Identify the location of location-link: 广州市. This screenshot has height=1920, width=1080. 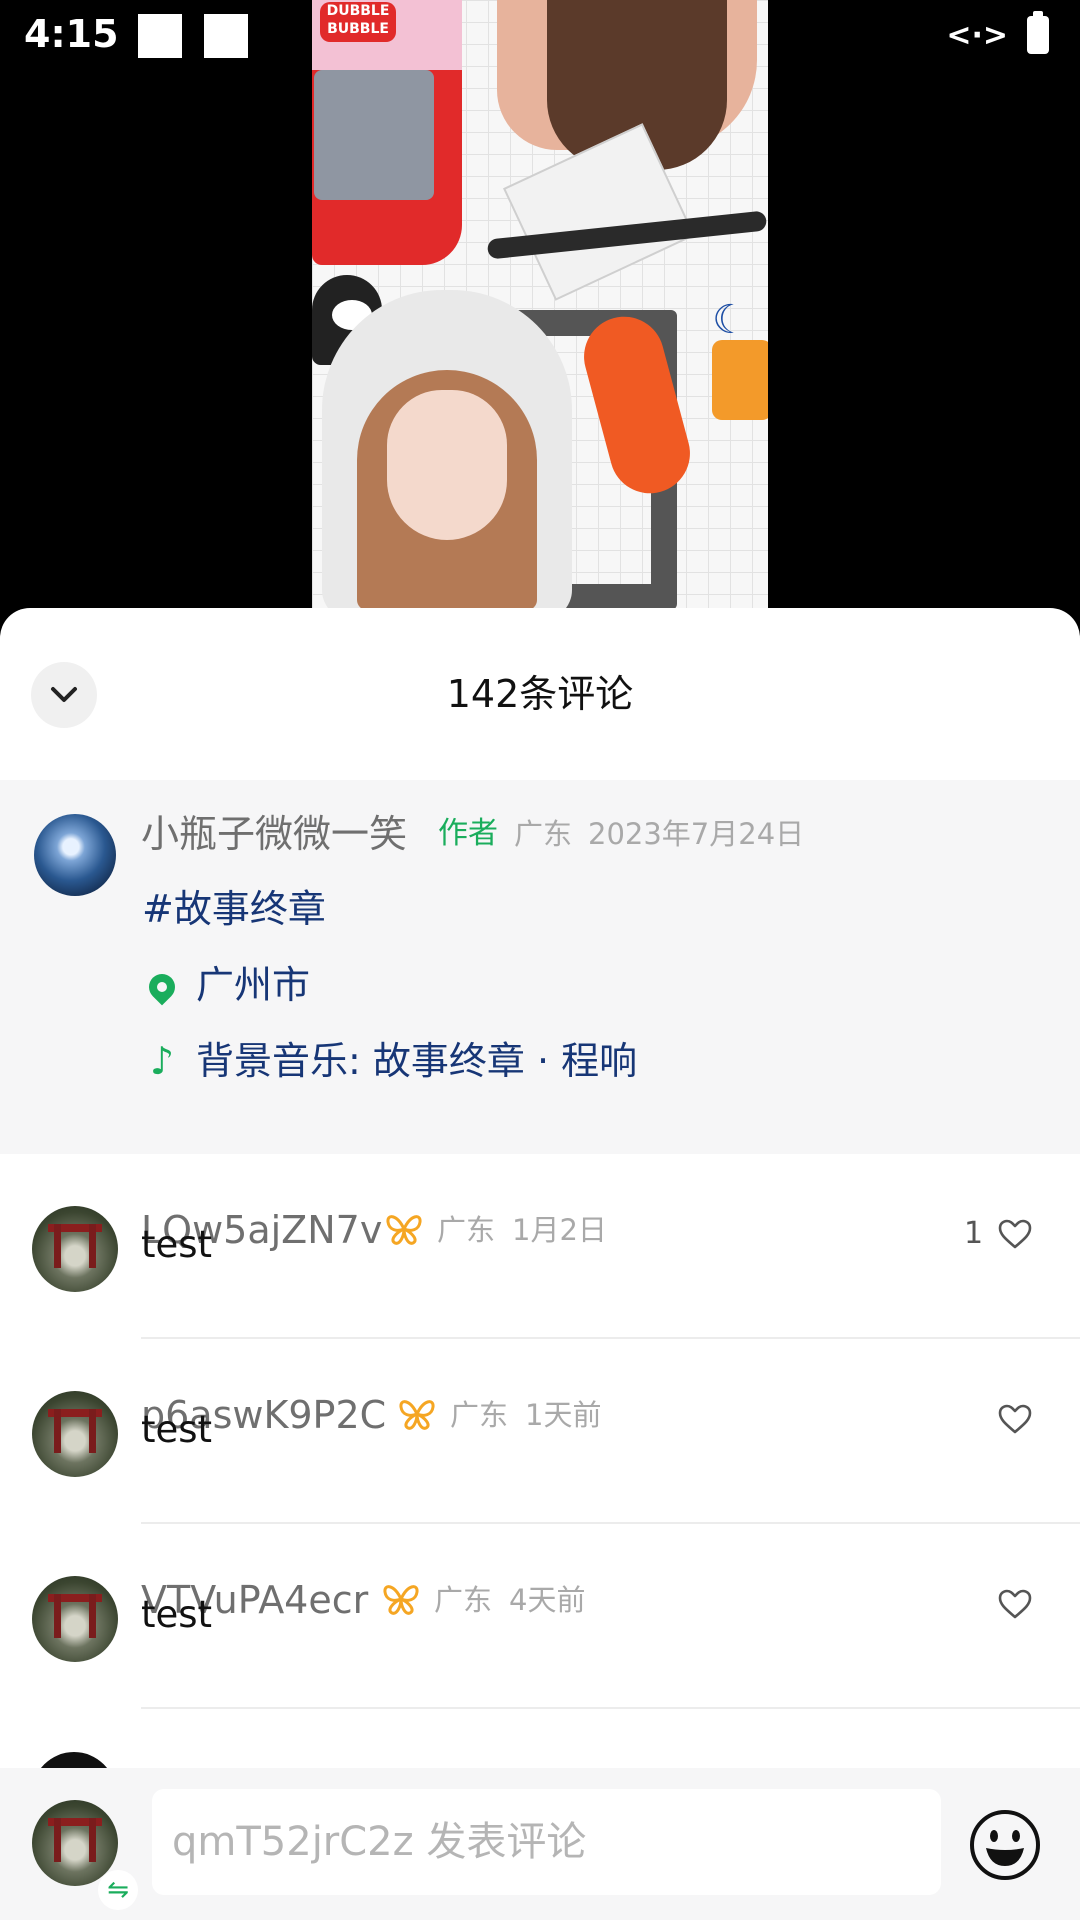
(226, 985).